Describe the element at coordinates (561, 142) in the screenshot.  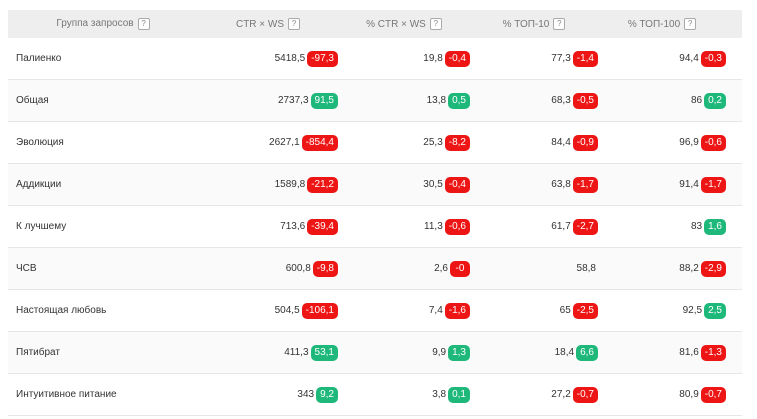
I see `metric-value: 84,4` at that location.